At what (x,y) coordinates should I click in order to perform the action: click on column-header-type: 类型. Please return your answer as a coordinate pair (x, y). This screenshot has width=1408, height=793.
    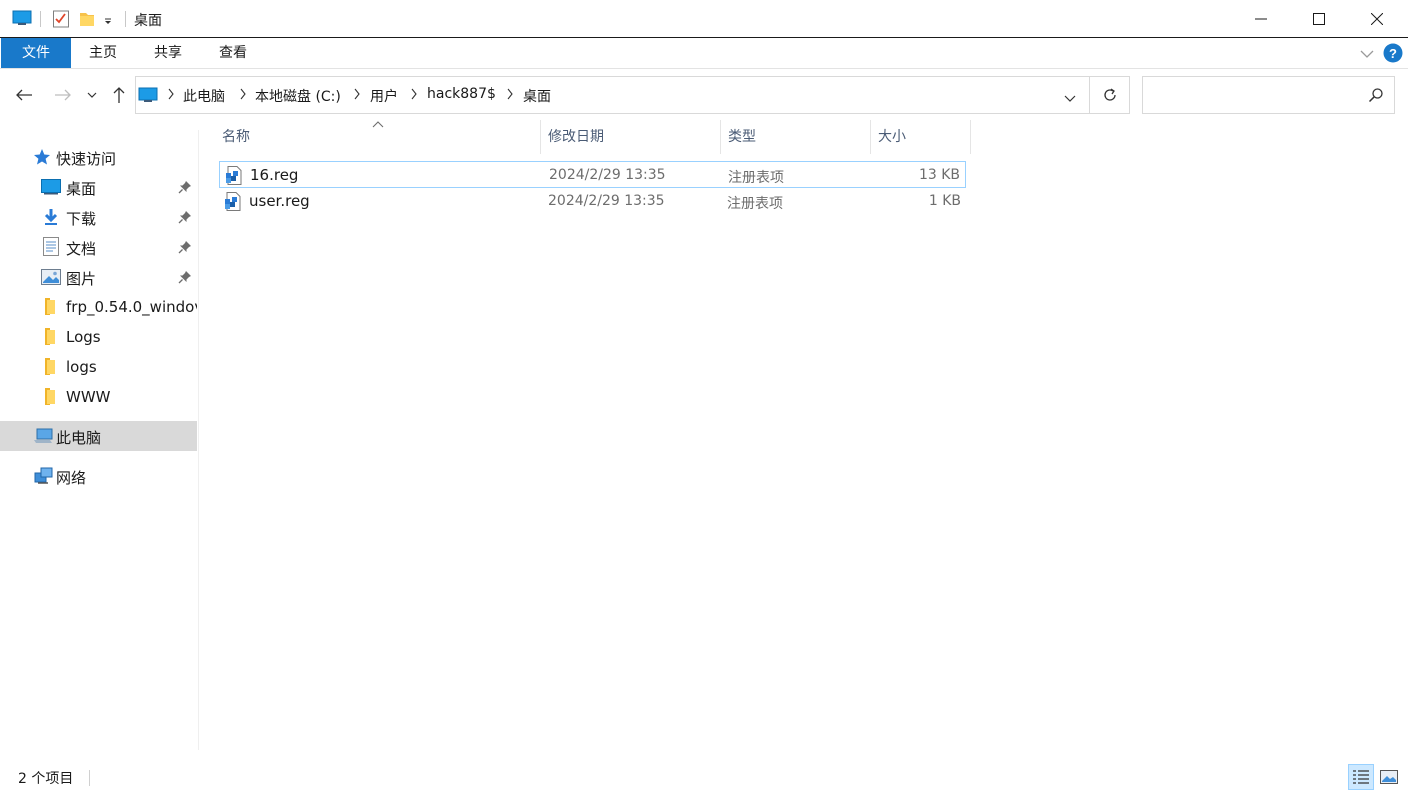
    Looking at the image, I should click on (799, 137).